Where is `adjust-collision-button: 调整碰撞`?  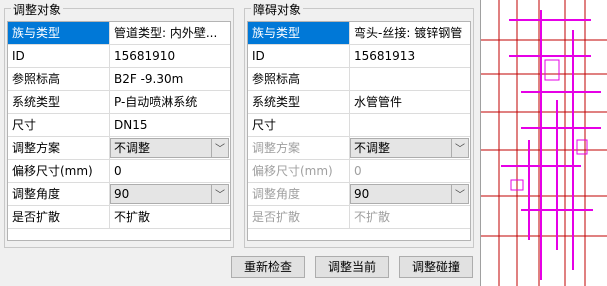 adjust-collision-button: 调整碰撞 is located at coordinates (436, 267).